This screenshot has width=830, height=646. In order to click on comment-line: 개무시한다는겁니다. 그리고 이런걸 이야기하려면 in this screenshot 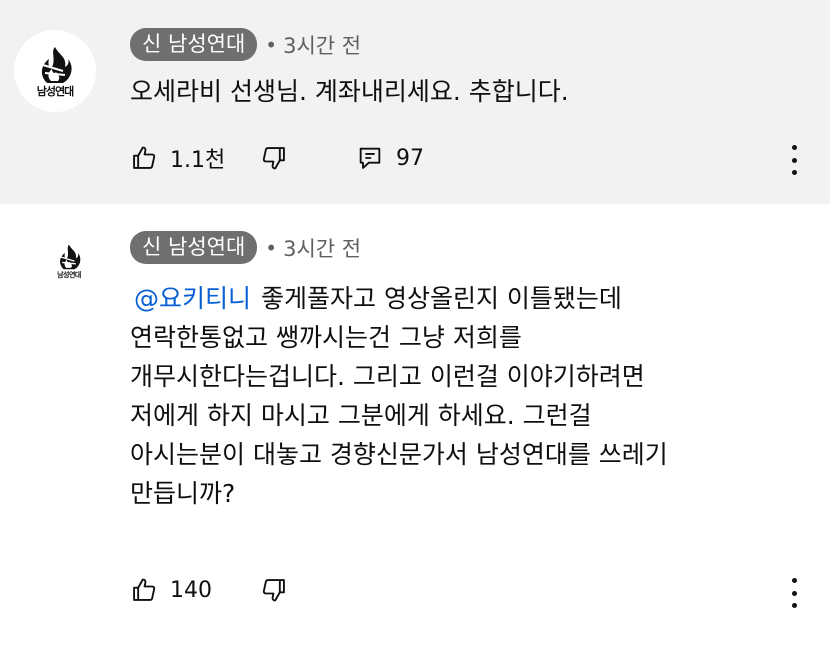, I will do `click(387, 376)`.